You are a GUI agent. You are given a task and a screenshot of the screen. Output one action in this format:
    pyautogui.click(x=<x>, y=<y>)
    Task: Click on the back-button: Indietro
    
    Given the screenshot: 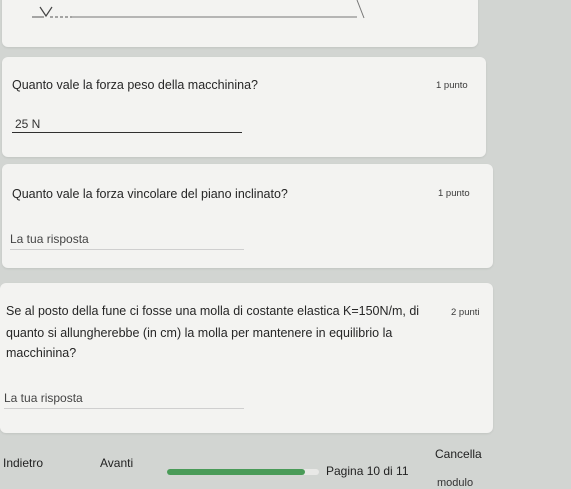 What is the action you would take?
    pyautogui.click(x=23, y=463)
    